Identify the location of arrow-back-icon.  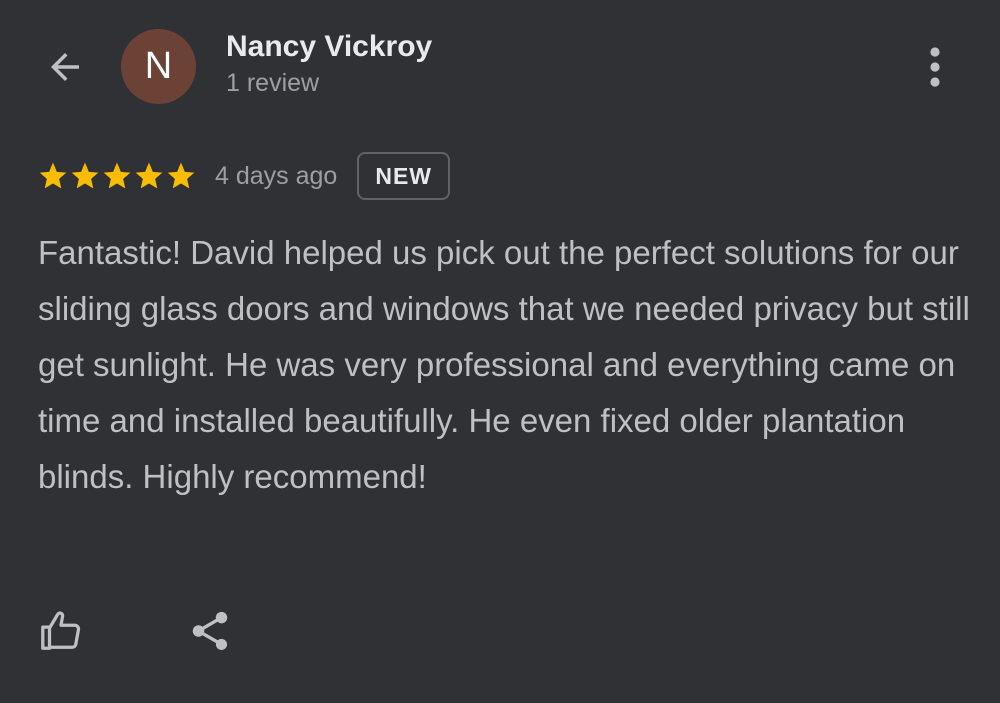
(65, 67).